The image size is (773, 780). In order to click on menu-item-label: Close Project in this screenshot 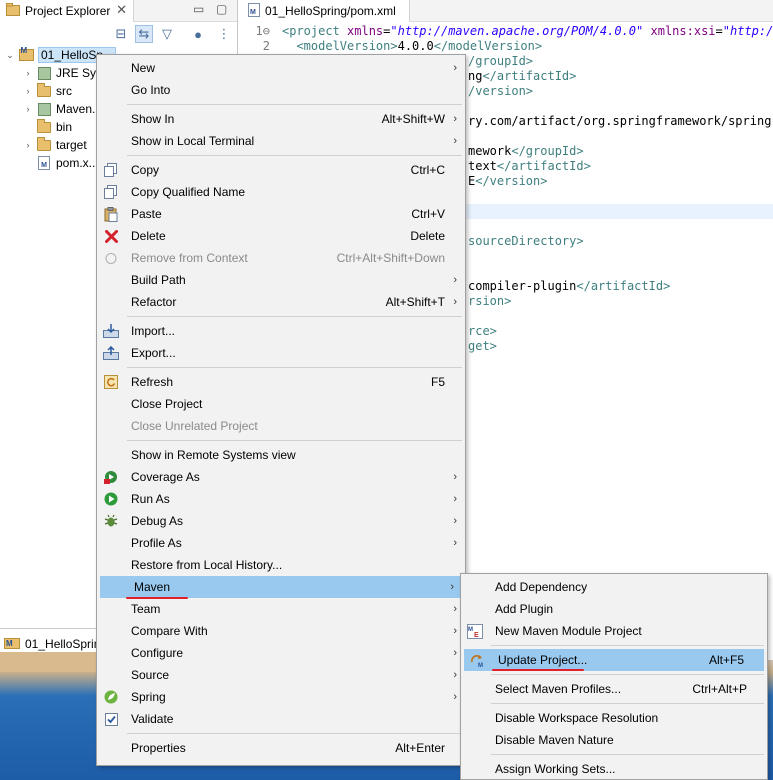, I will do `click(167, 404)`.